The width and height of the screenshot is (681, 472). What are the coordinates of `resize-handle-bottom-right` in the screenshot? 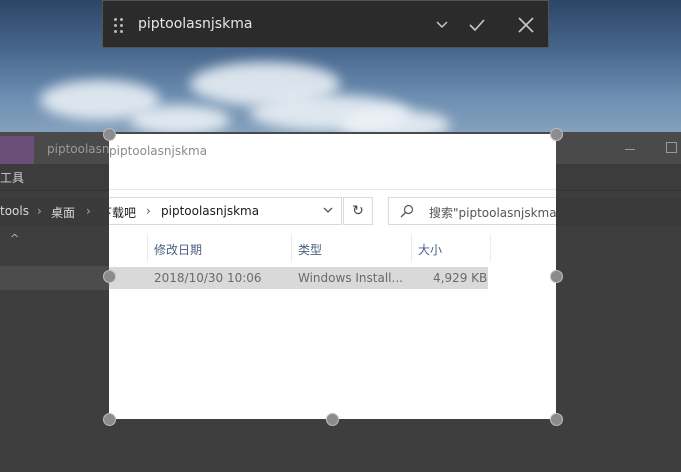 It's located at (556, 419).